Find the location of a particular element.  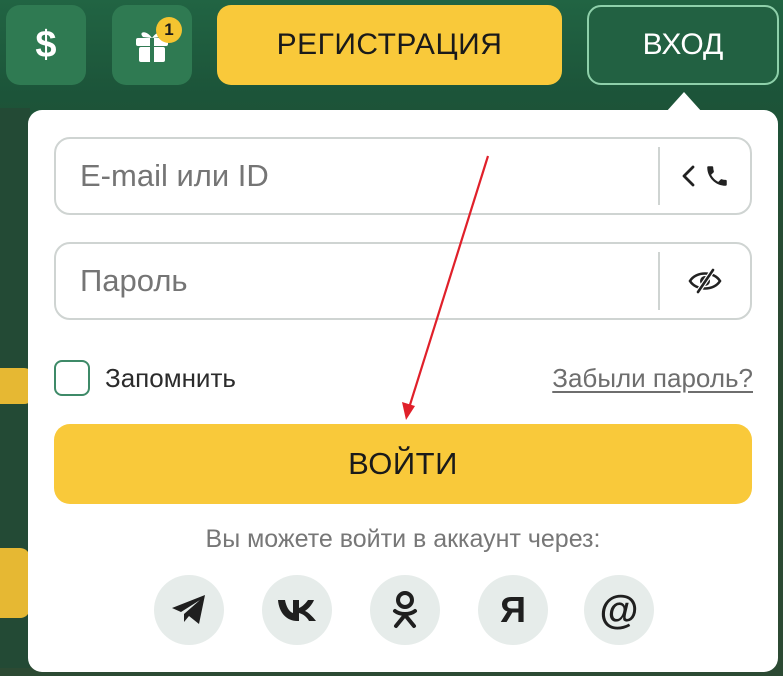

popup-caret is located at coordinates (684, 102).